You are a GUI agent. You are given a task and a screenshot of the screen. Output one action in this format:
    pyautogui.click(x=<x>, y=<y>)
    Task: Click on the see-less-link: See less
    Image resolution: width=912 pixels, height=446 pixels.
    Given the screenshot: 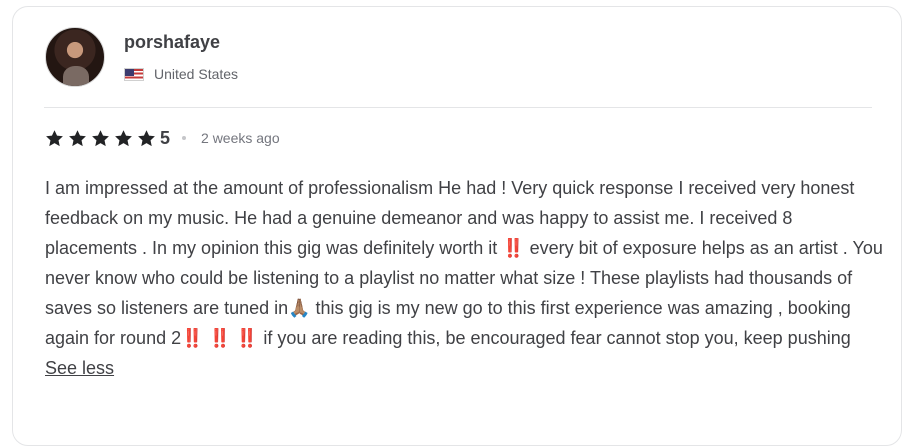 What is the action you would take?
    pyautogui.click(x=79, y=368)
    